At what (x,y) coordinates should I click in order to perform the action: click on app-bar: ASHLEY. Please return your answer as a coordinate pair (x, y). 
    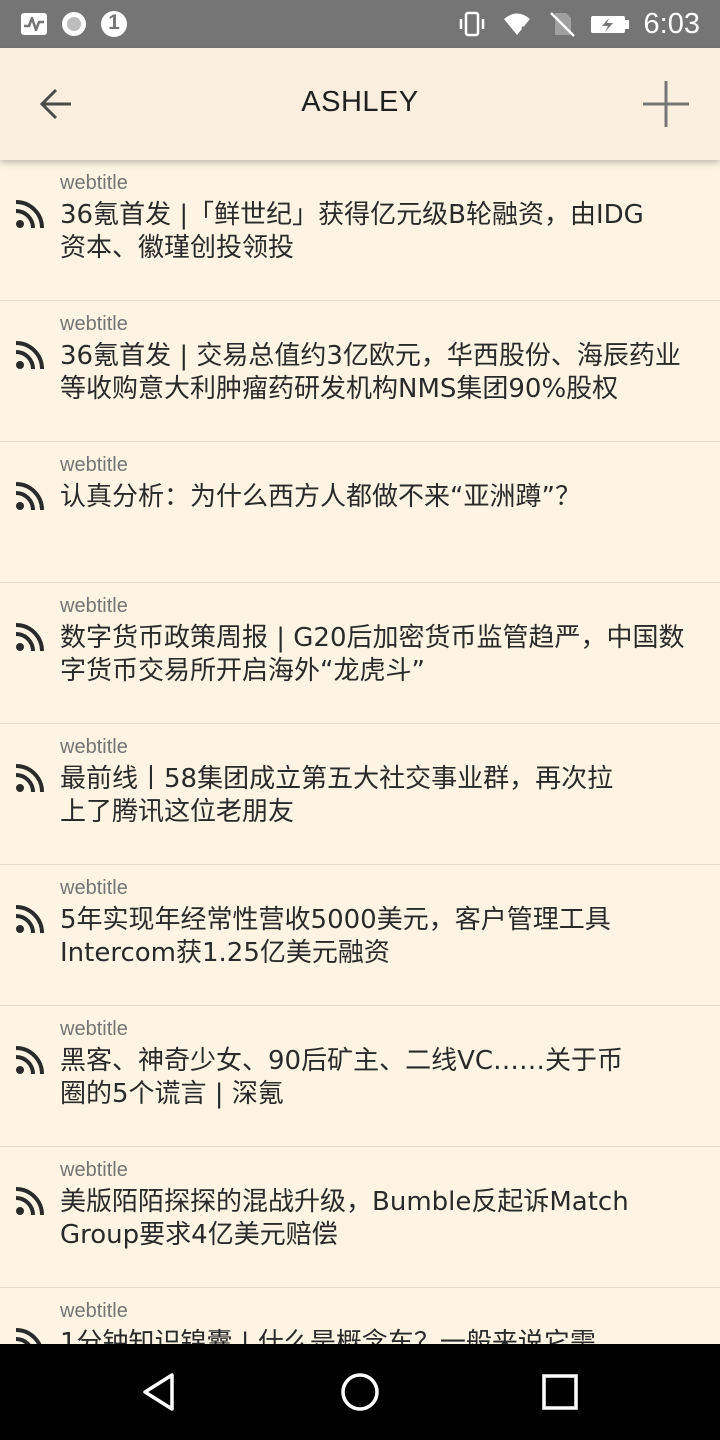
    Looking at the image, I should click on (360, 104).